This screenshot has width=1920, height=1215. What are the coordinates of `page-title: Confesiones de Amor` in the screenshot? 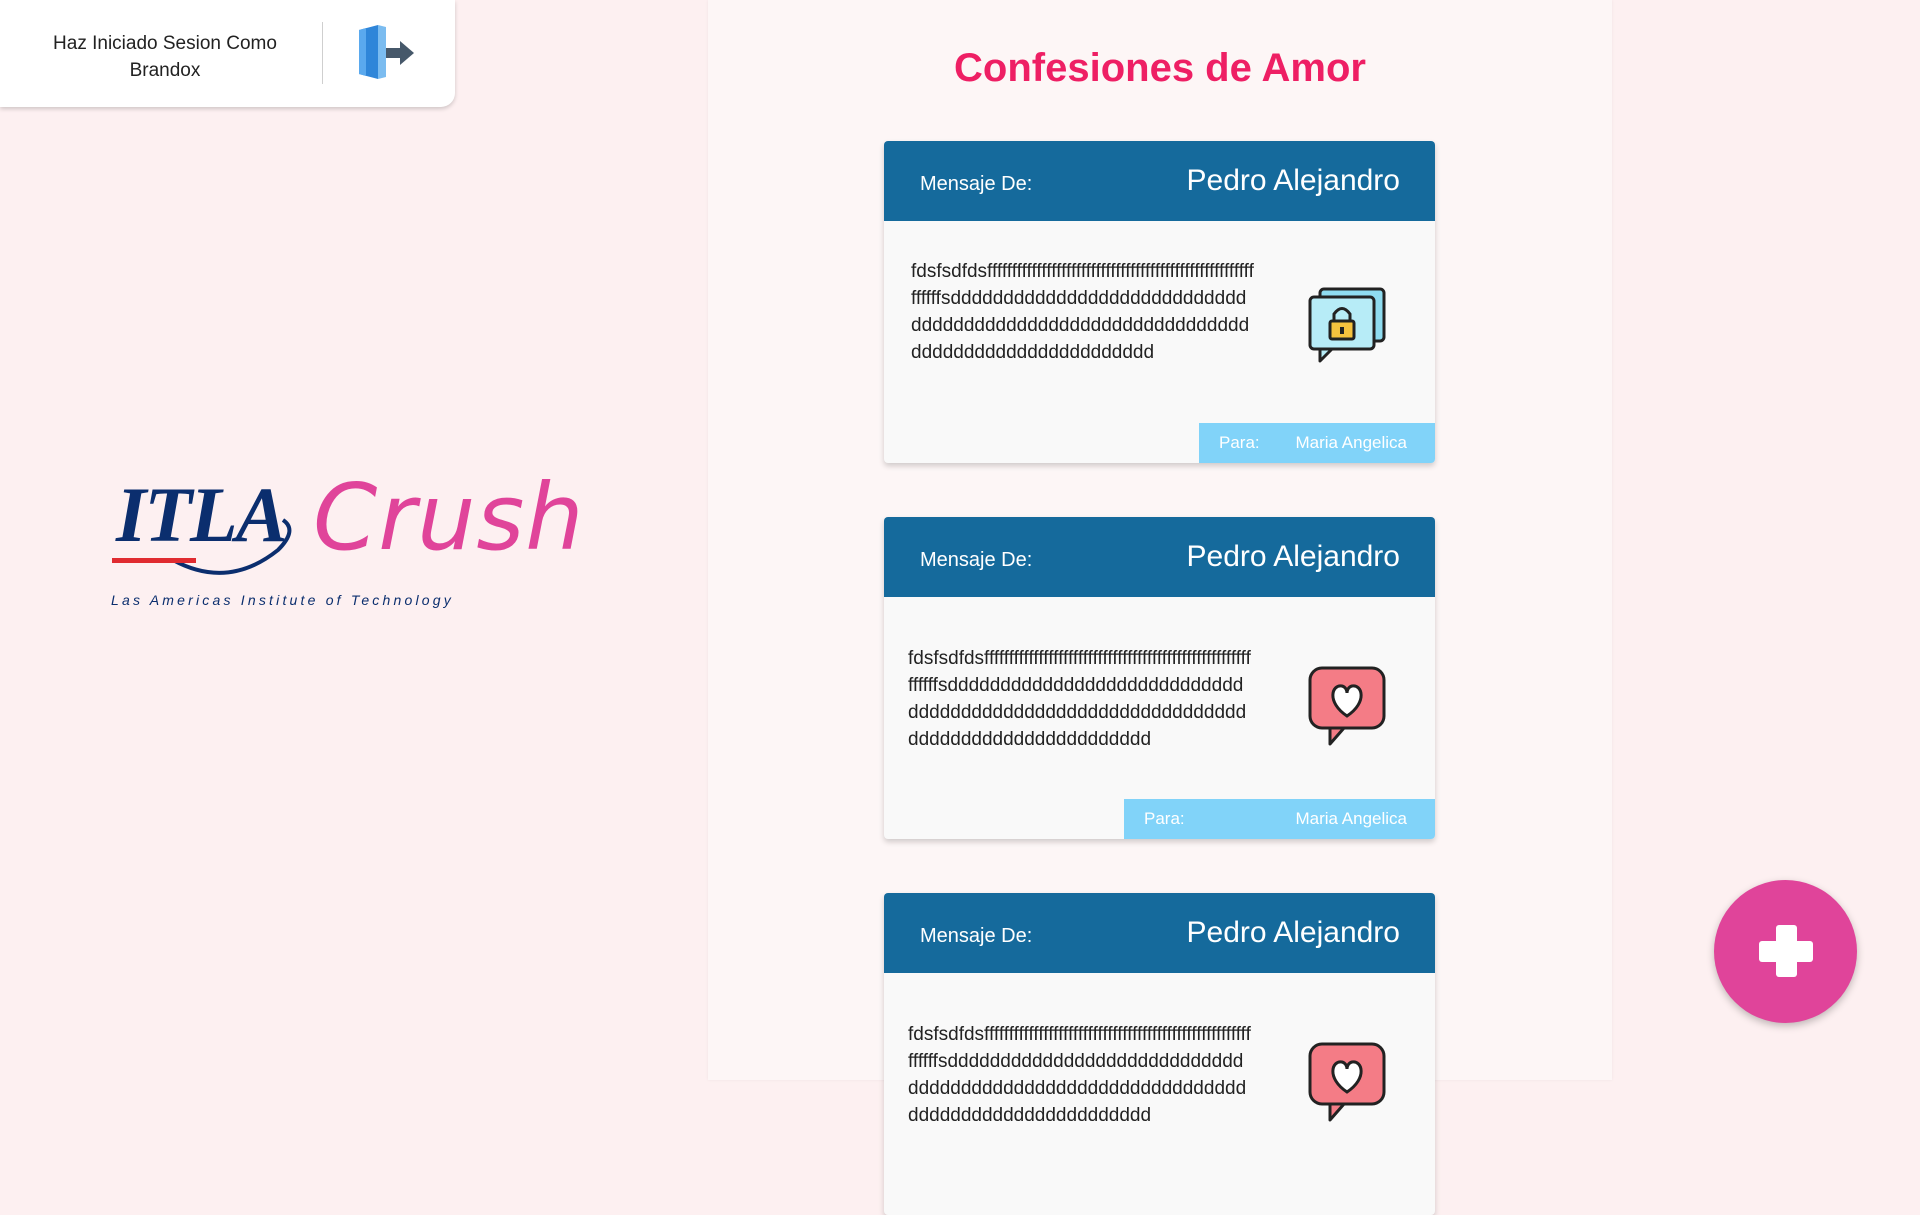 It's located at (1160, 68).